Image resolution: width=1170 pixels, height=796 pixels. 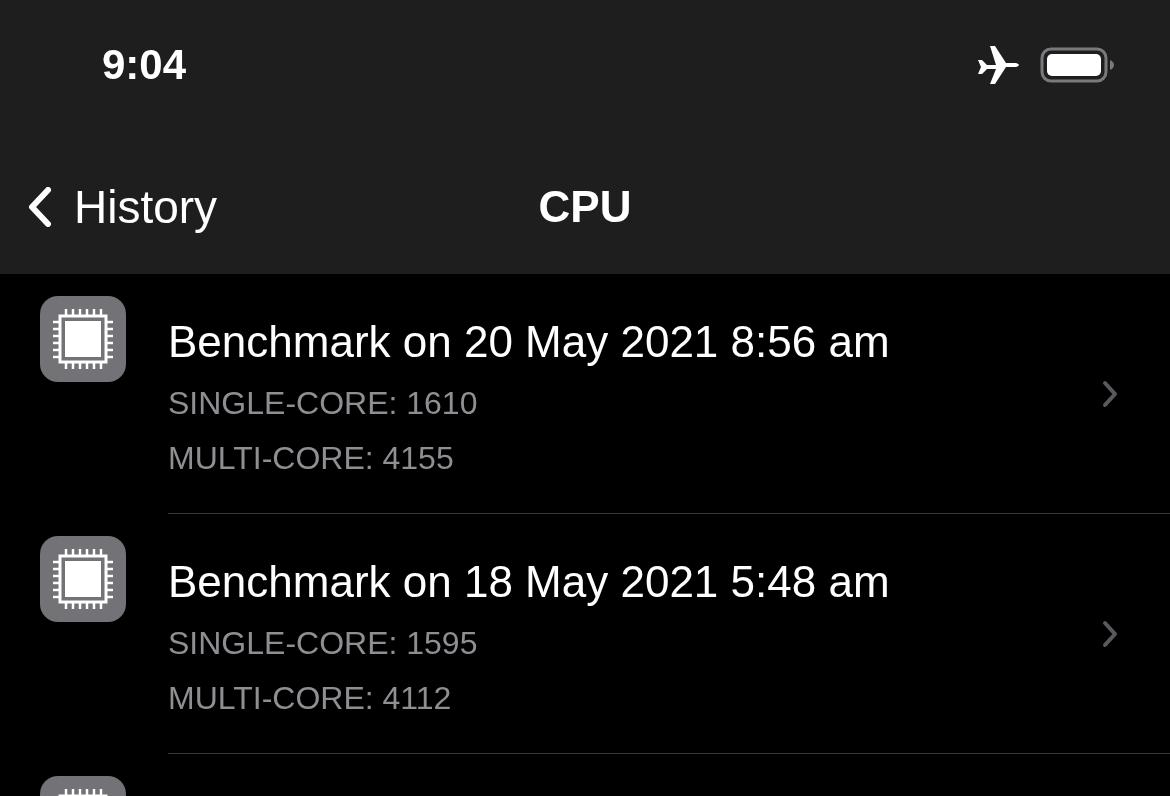 What do you see at coordinates (1078, 65) in the screenshot?
I see `battery-icon` at bounding box center [1078, 65].